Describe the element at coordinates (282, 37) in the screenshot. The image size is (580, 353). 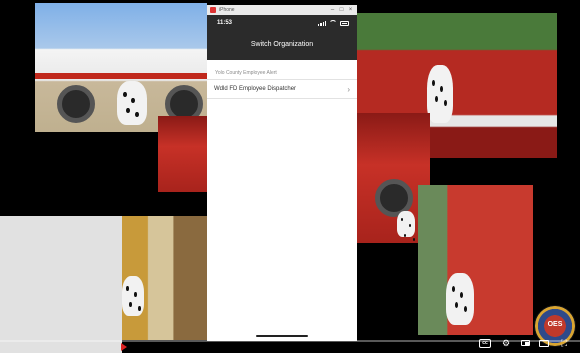
I see `app-header: 11:53 Switch Organization` at that location.